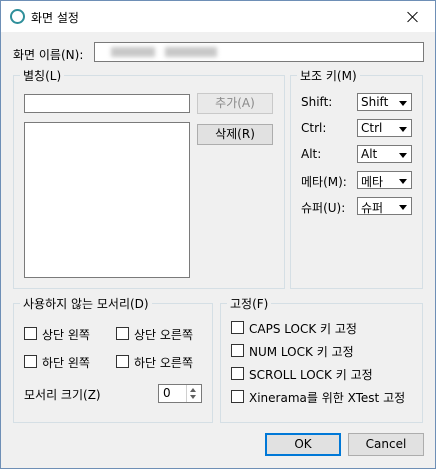 The height and width of the screenshot is (469, 436). Describe the element at coordinates (237, 327) in the screenshot. I see `caps-lock-checkbox` at that location.